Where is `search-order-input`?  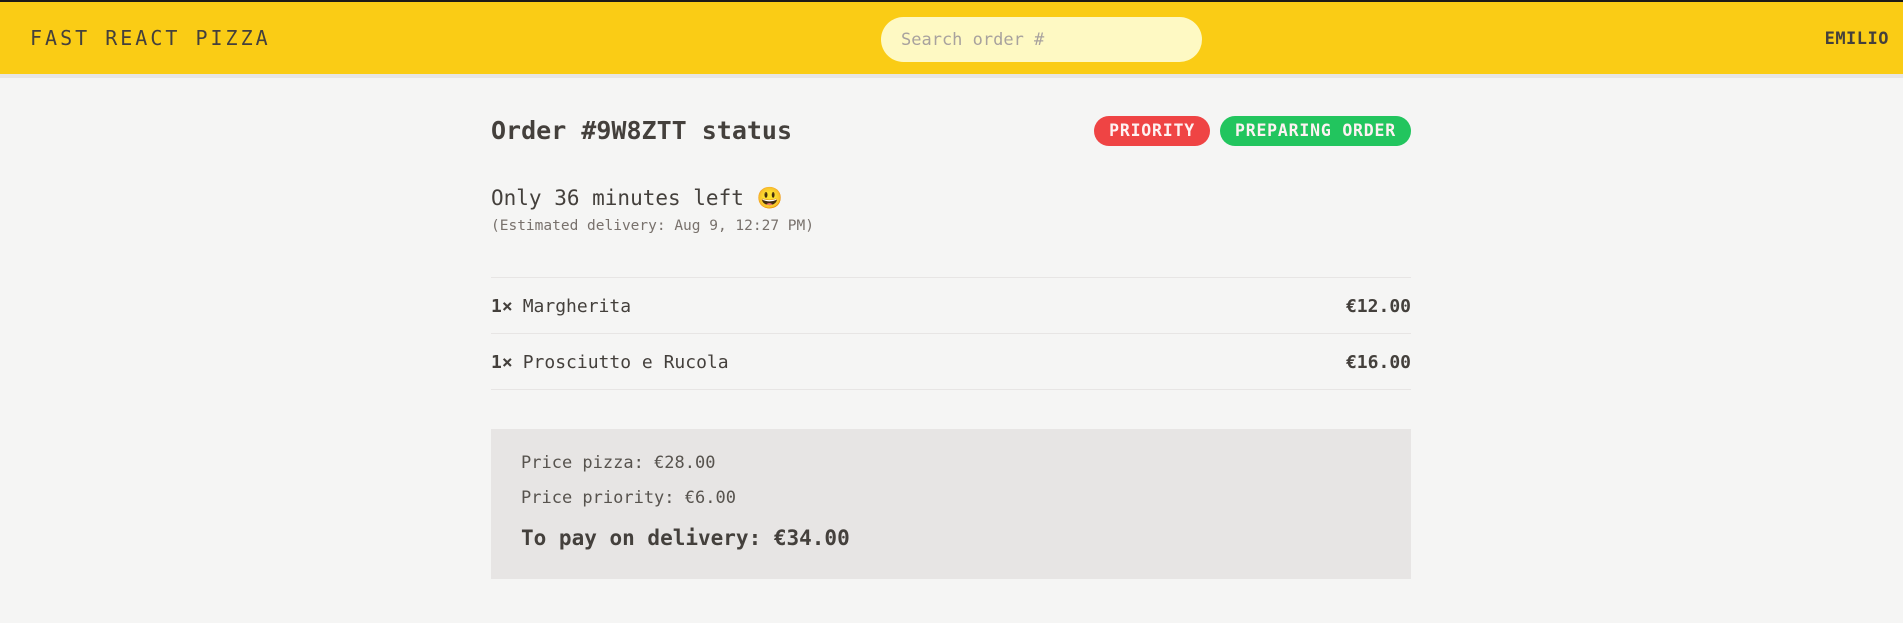 search-order-input is located at coordinates (1041, 39).